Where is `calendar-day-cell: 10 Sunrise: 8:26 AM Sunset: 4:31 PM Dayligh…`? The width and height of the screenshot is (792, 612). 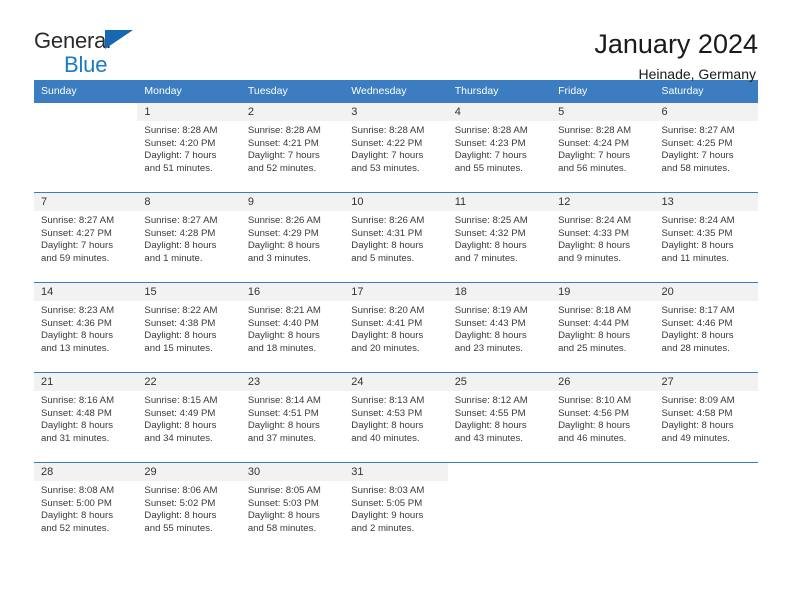
calendar-day-cell: 10 Sunrise: 8:26 AM Sunset: 4:31 PM Dayligh… is located at coordinates (396, 237).